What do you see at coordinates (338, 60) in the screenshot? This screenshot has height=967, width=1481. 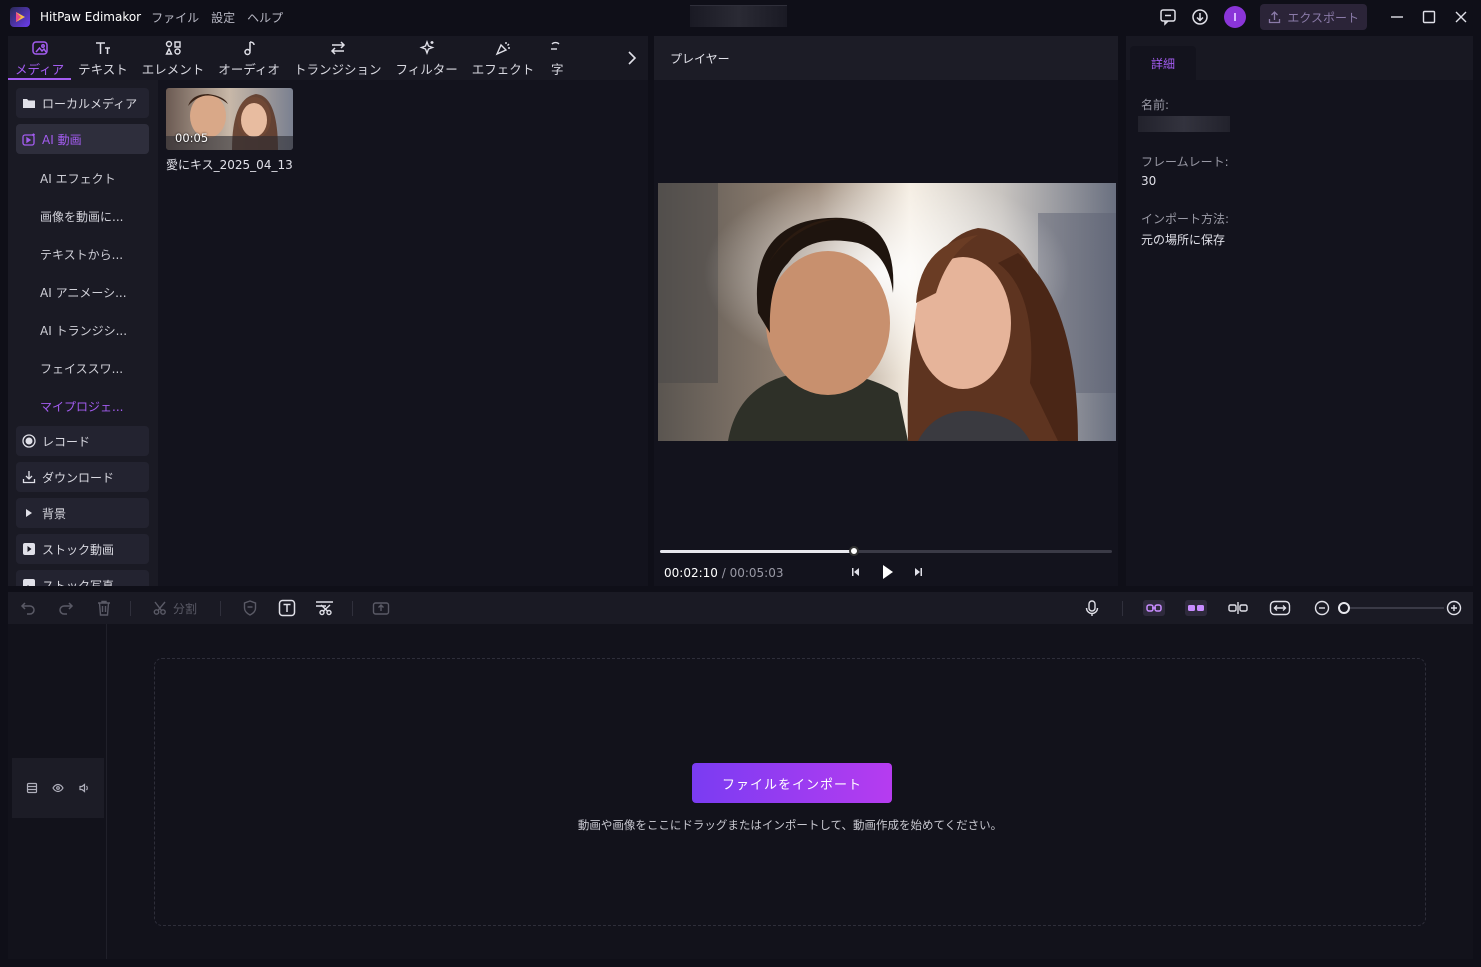 I see `tab-transition: トランジション` at bounding box center [338, 60].